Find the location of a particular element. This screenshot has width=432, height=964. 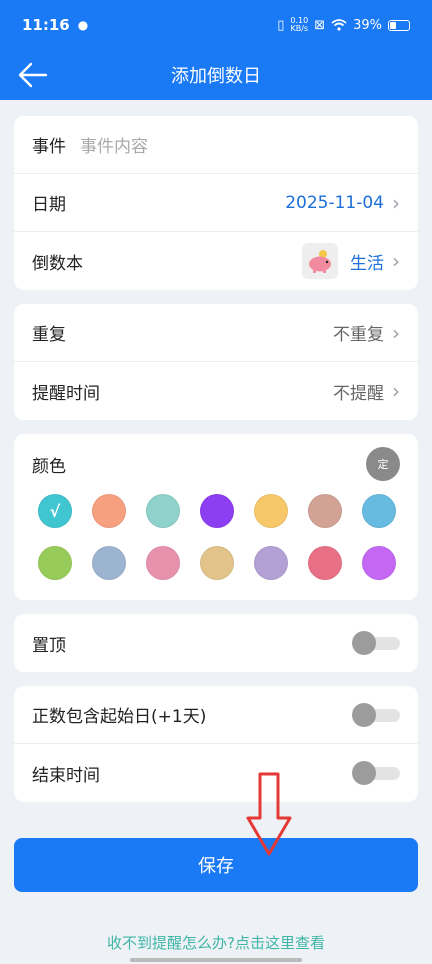

page-title: 添加倒数日 is located at coordinates (216, 76).